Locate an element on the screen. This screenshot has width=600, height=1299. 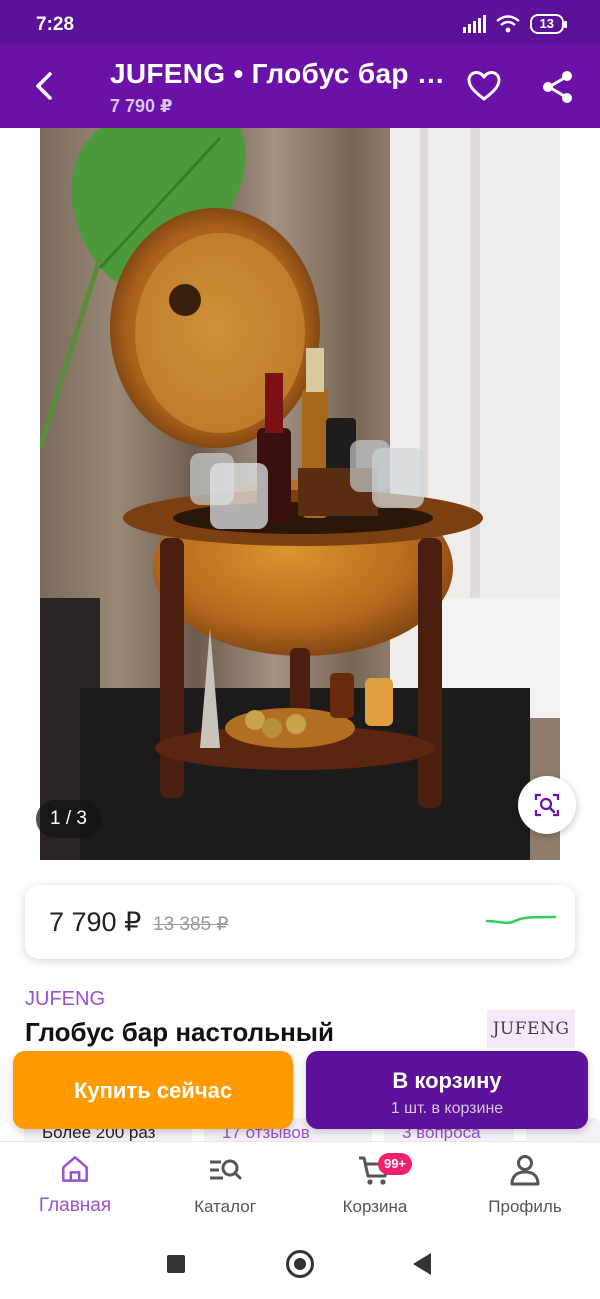
product-title: Глобус бар настольный is located at coordinates (179, 1032).